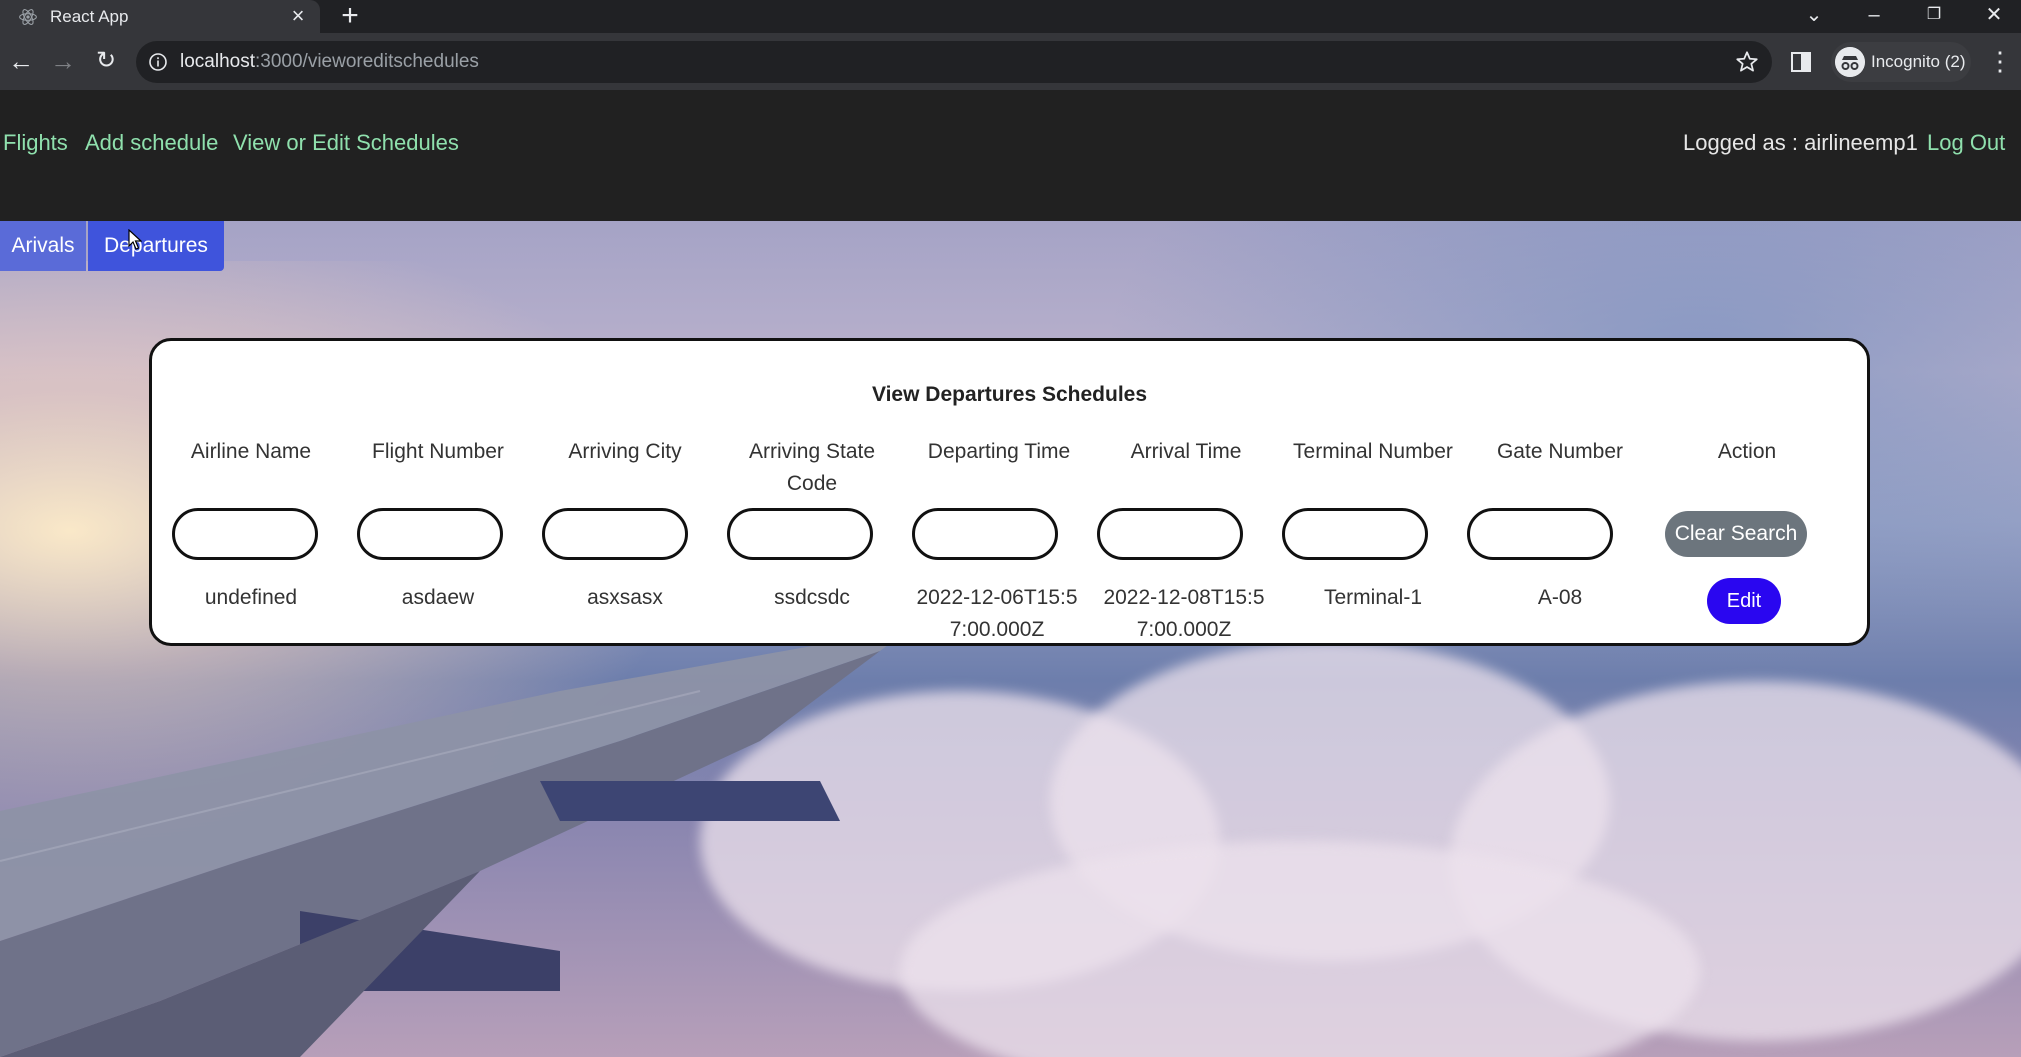 This screenshot has width=2021, height=1057. Describe the element at coordinates (438, 451) in the screenshot. I see `column-header-flight-number: Flight Number` at that location.